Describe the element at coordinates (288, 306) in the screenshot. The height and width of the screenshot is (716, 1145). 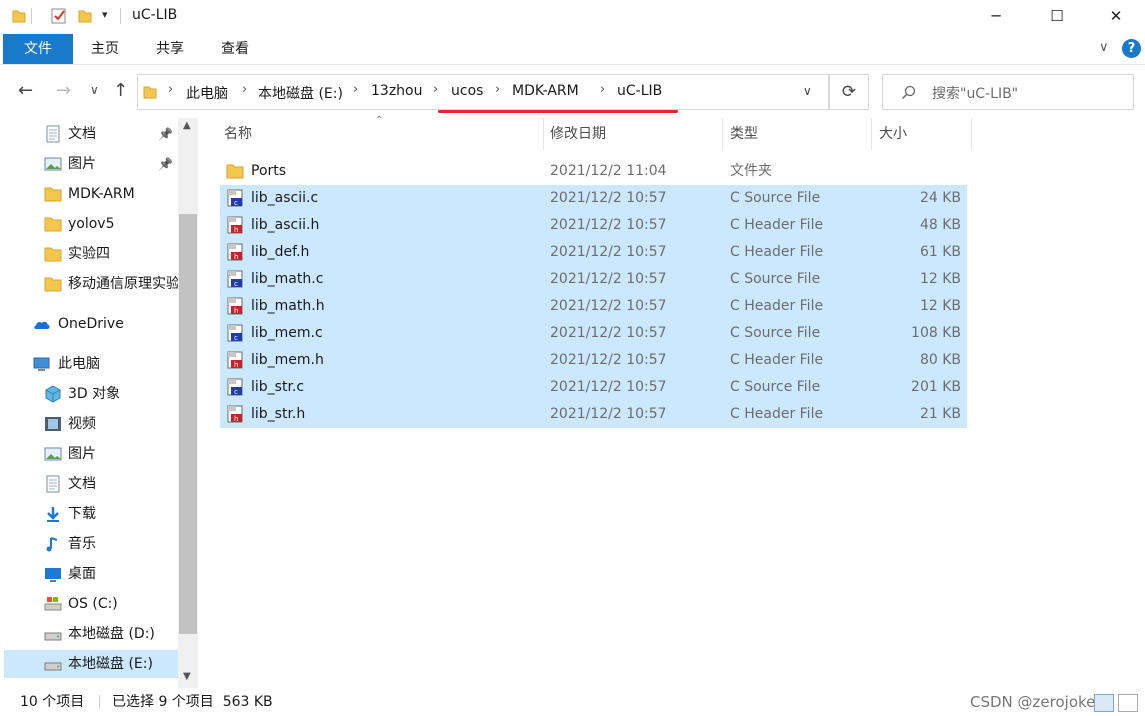
I see `file-name: lib_math.h` at that location.